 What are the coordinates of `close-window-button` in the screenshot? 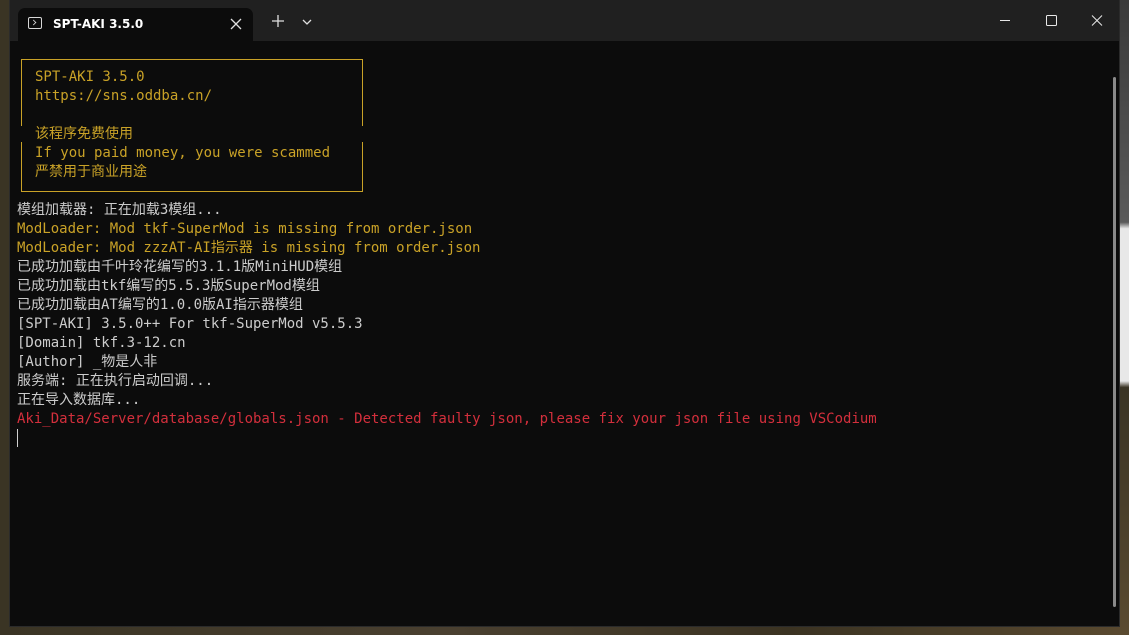 It's located at (1097, 20).